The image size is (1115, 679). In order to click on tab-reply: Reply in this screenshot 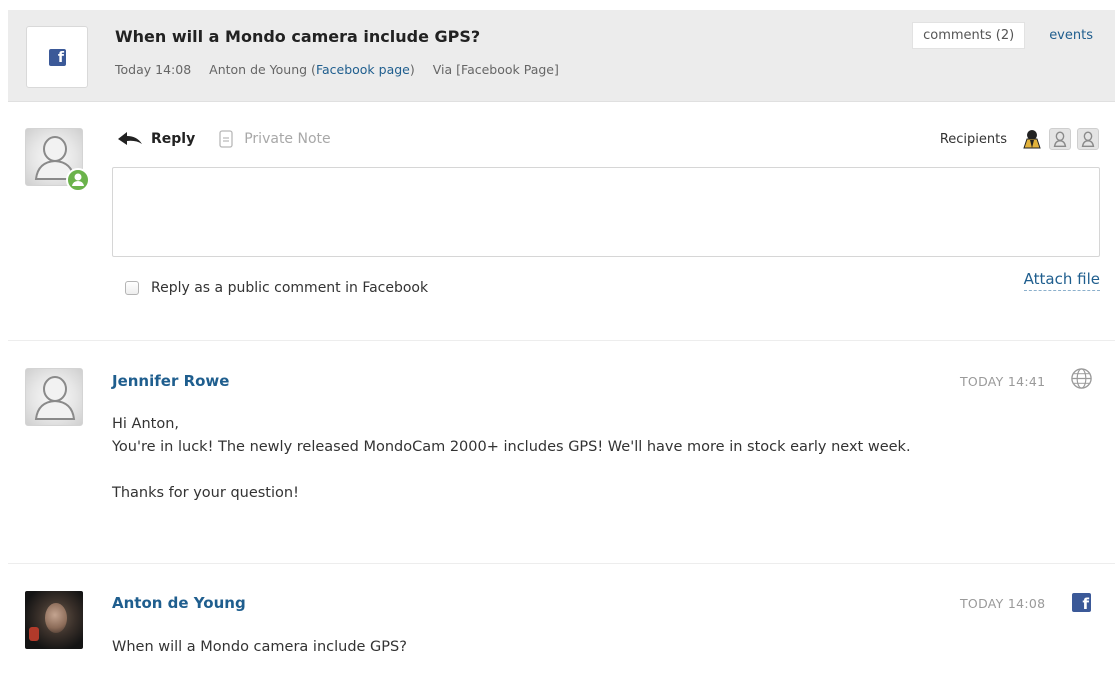, I will do `click(156, 139)`.